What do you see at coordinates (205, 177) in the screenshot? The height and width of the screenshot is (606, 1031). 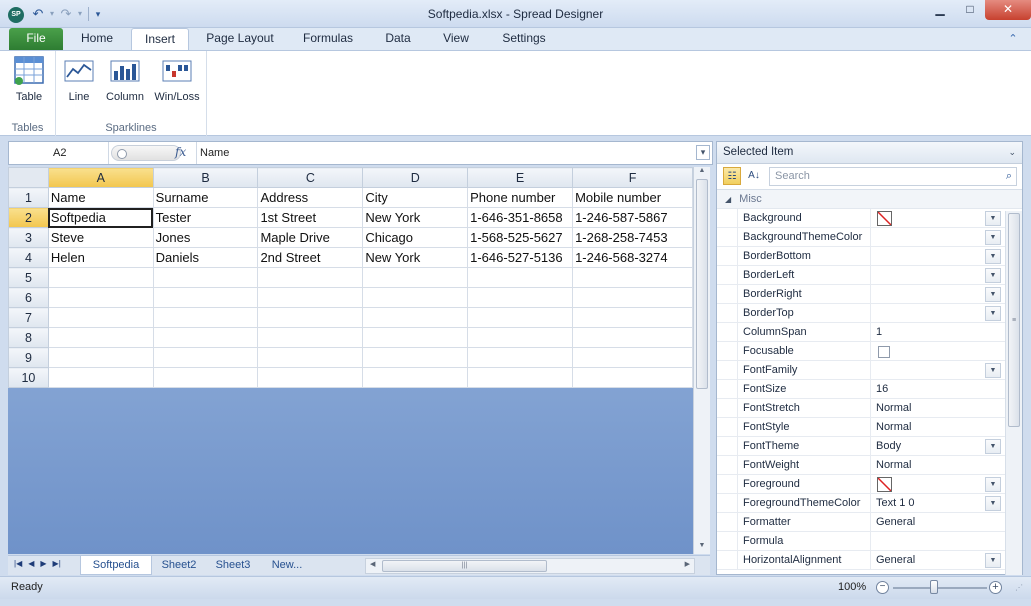 I see `column-header: B` at bounding box center [205, 177].